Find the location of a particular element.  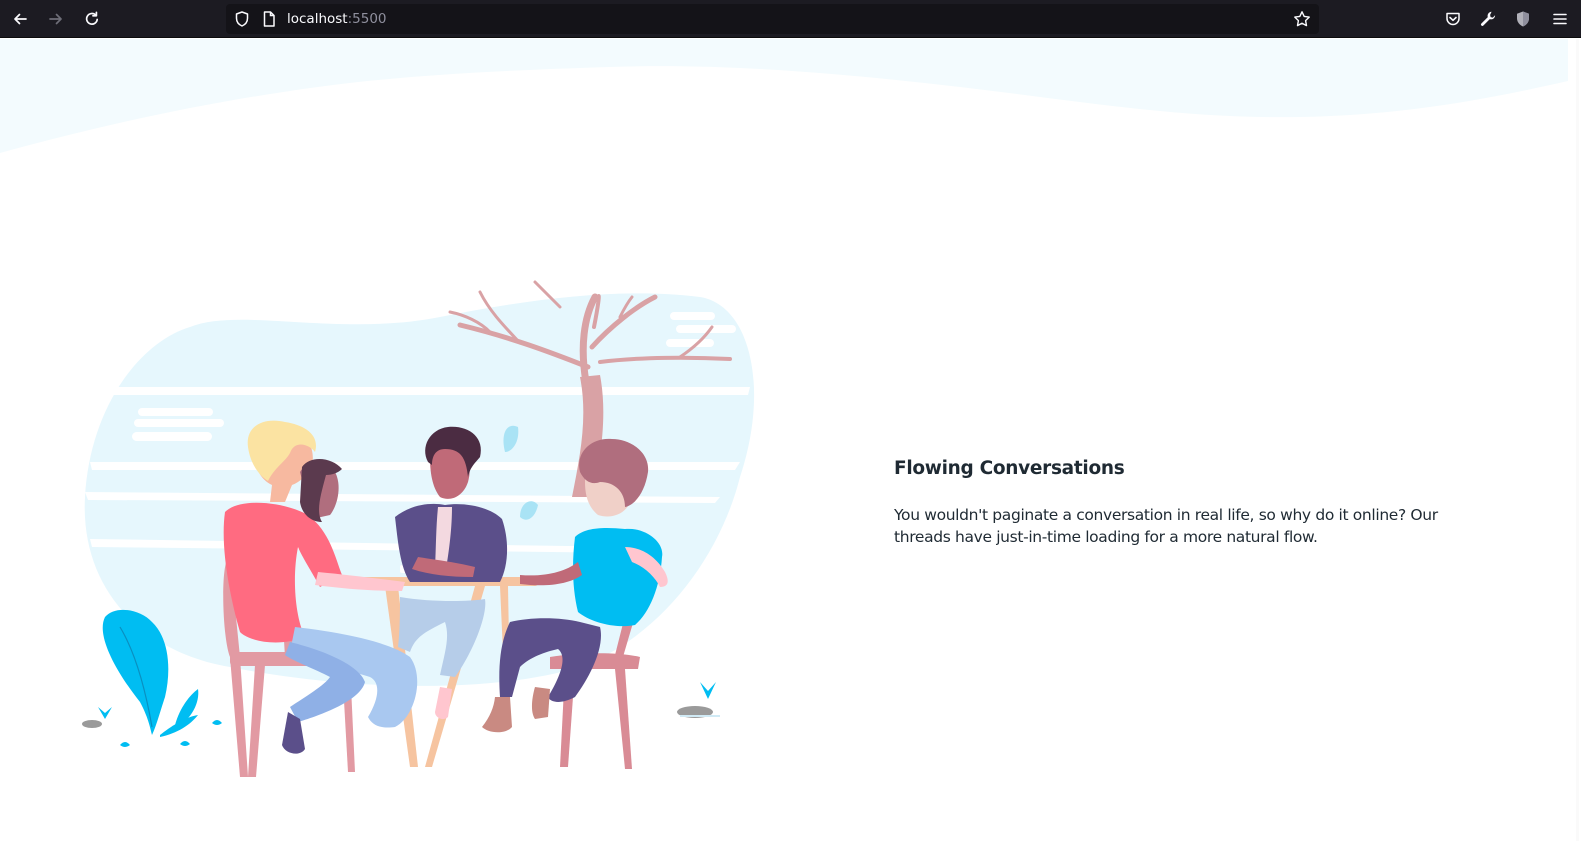

extension-button is located at coordinates (1523, 19).